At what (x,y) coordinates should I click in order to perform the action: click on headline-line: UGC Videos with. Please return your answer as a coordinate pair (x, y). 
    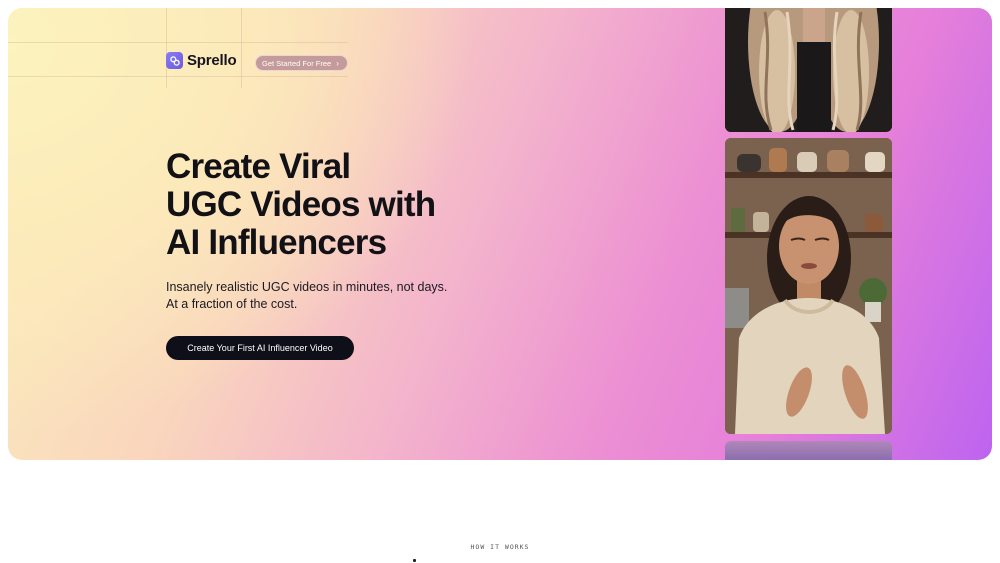
    Looking at the image, I should click on (301, 204).